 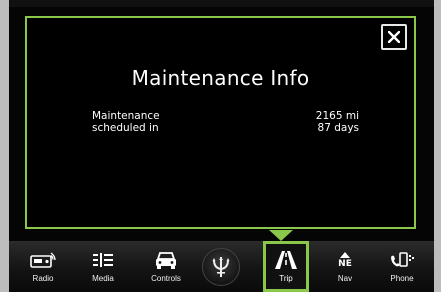 I want to click on nav-item-phone: Phone, so click(x=402, y=266).